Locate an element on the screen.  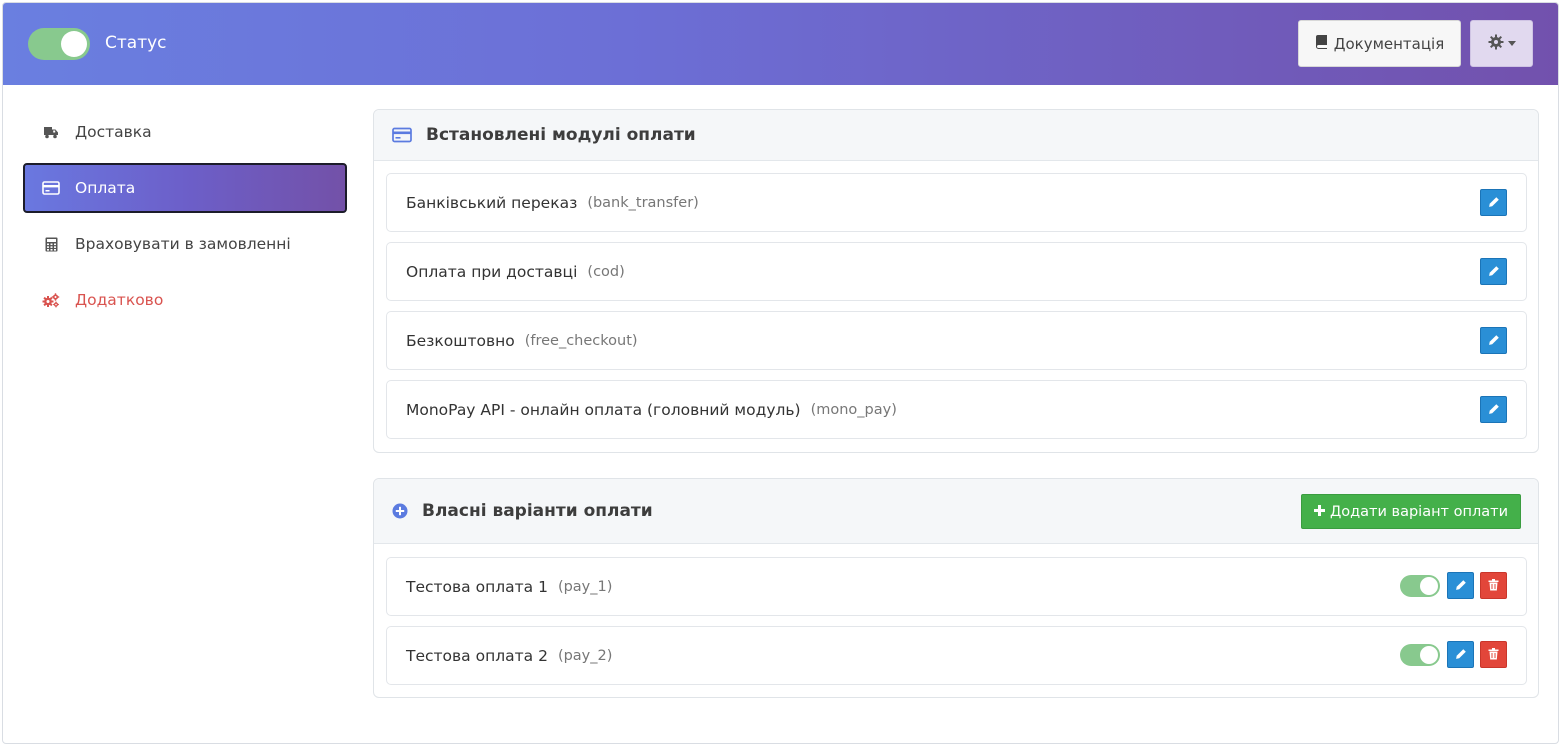
module-name: Оплата при доставці is located at coordinates (492, 271).